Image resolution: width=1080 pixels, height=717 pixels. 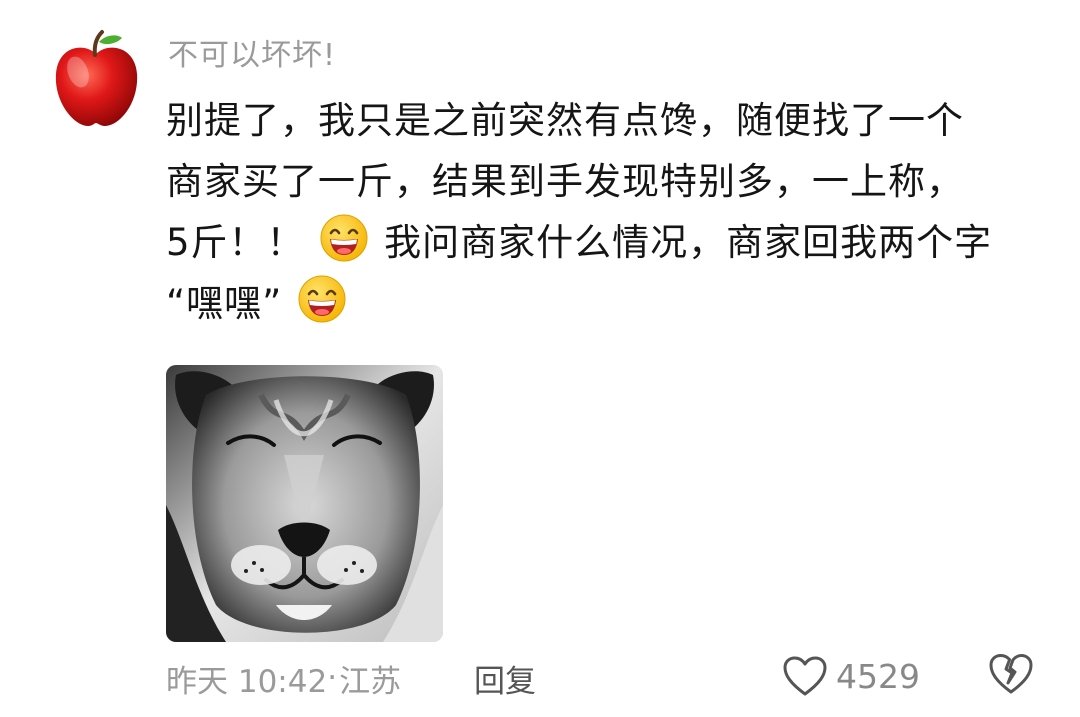 I want to click on comment-line: 5斤！！ 我问商家什么情况，商家回我两个字, so click(x=606, y=242).